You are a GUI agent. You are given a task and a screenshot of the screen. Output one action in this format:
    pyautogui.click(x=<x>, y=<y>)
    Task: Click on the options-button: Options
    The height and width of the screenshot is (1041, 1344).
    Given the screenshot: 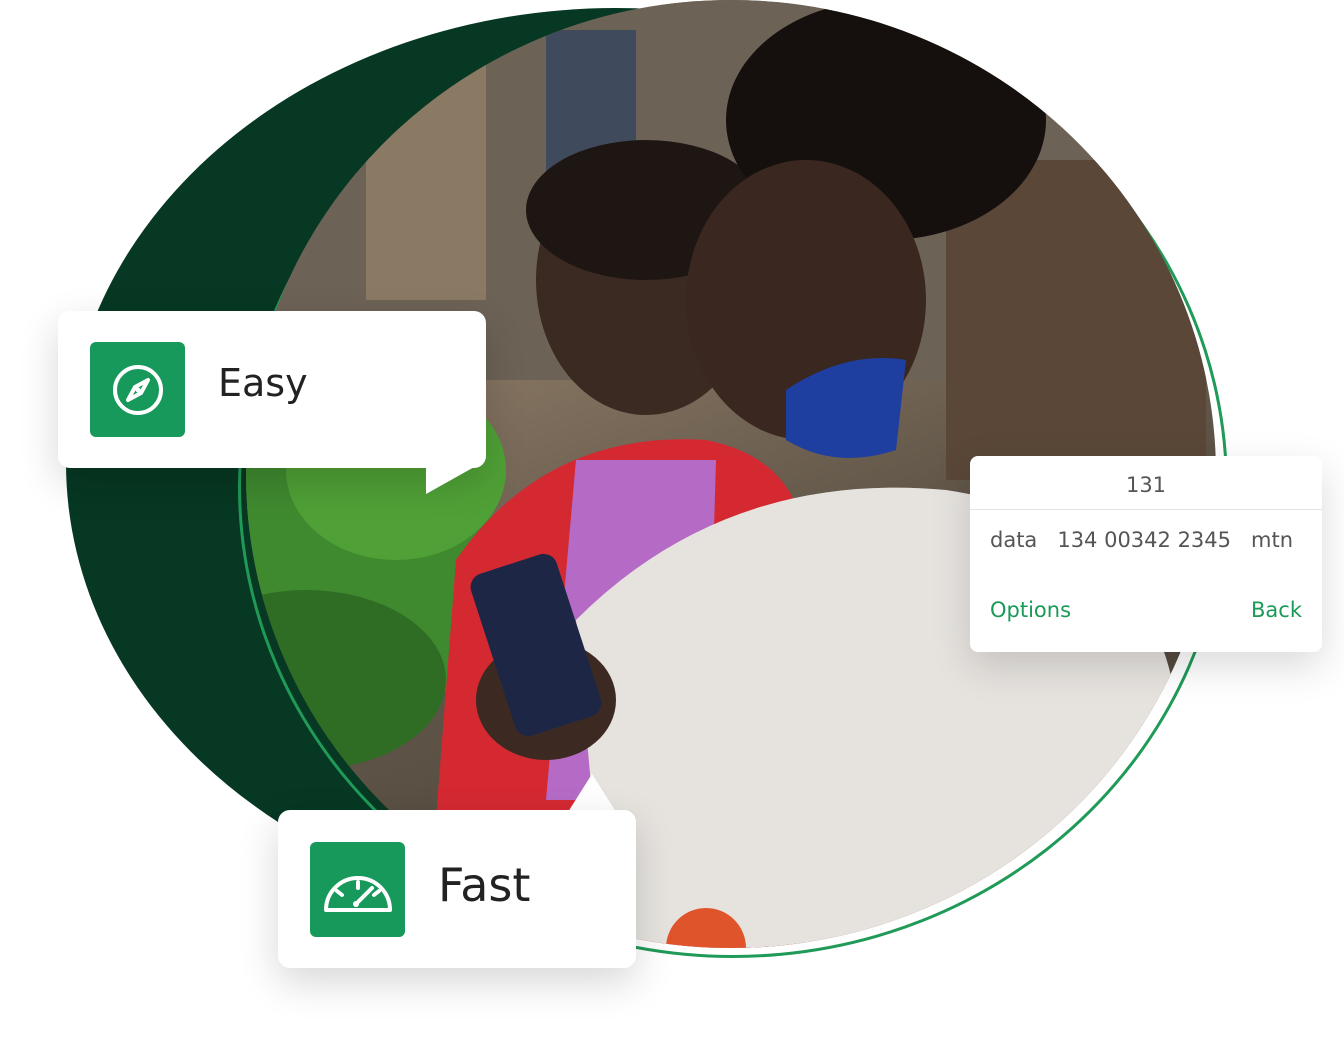 What is the action you would take?
    pyautogui.click(x=1030, y=610)
    